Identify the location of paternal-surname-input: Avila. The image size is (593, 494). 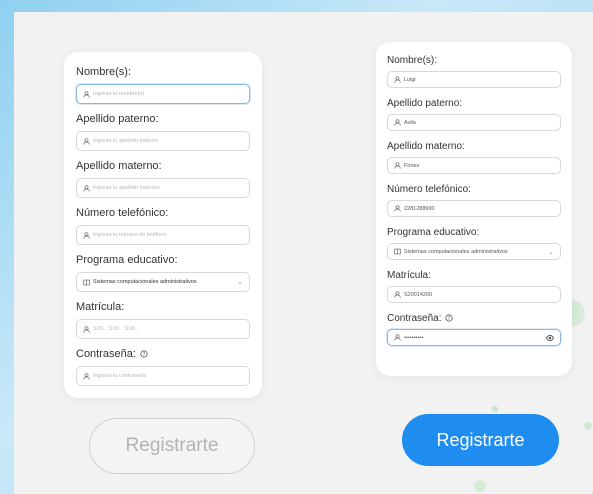
(474, 122).